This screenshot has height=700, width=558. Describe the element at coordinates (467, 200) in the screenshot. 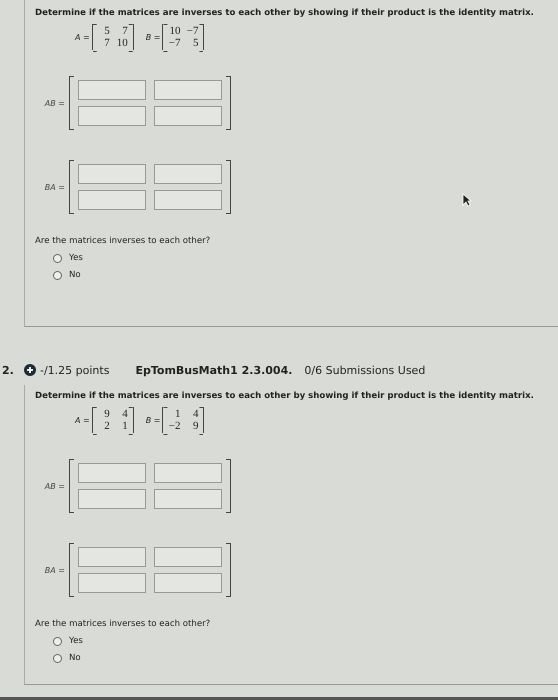

I see `mouse-pointer-icon` at that location.